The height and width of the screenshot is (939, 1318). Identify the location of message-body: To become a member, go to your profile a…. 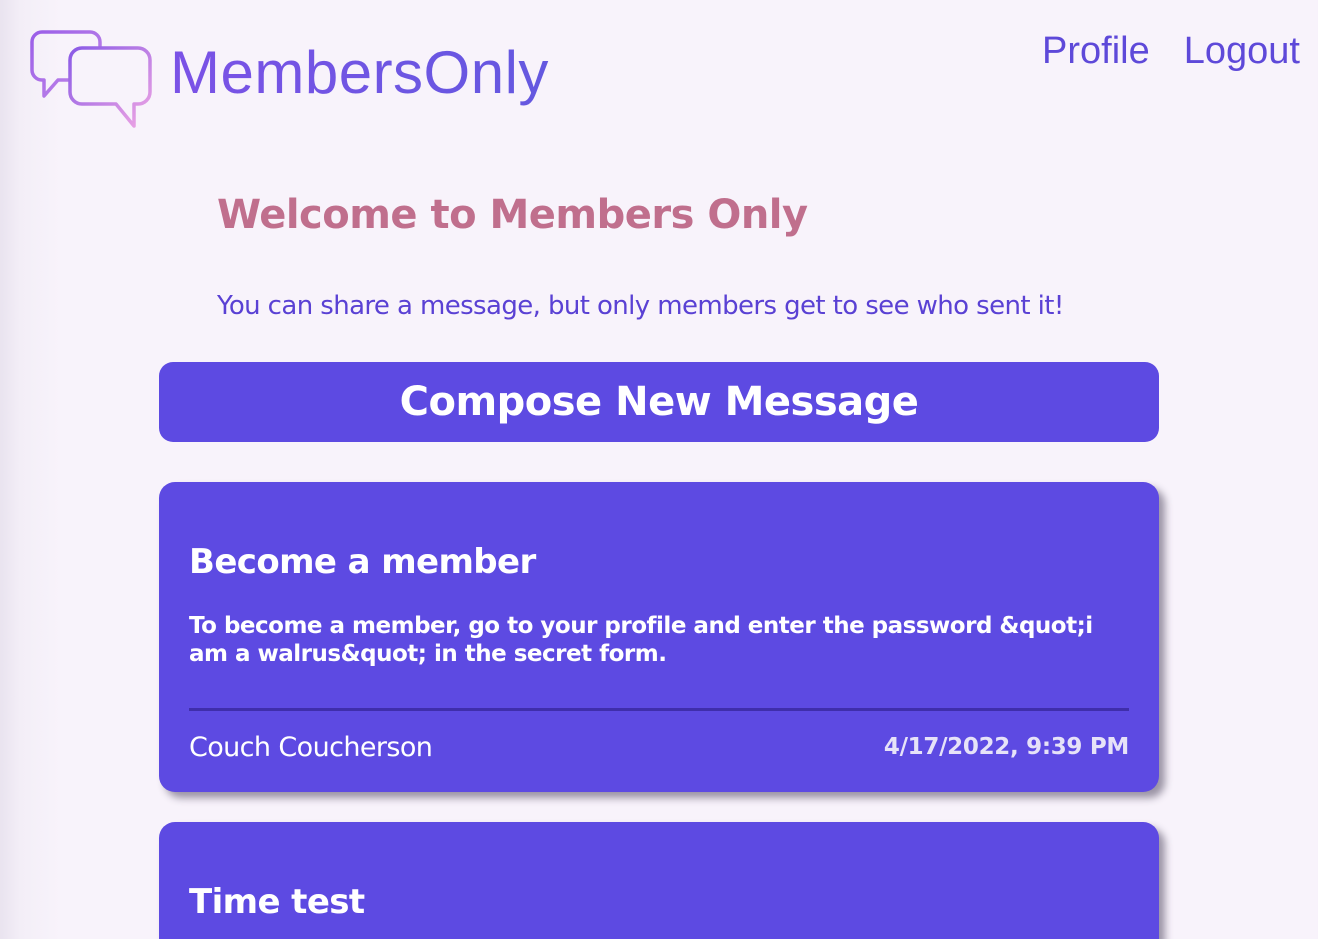
(641, 640).